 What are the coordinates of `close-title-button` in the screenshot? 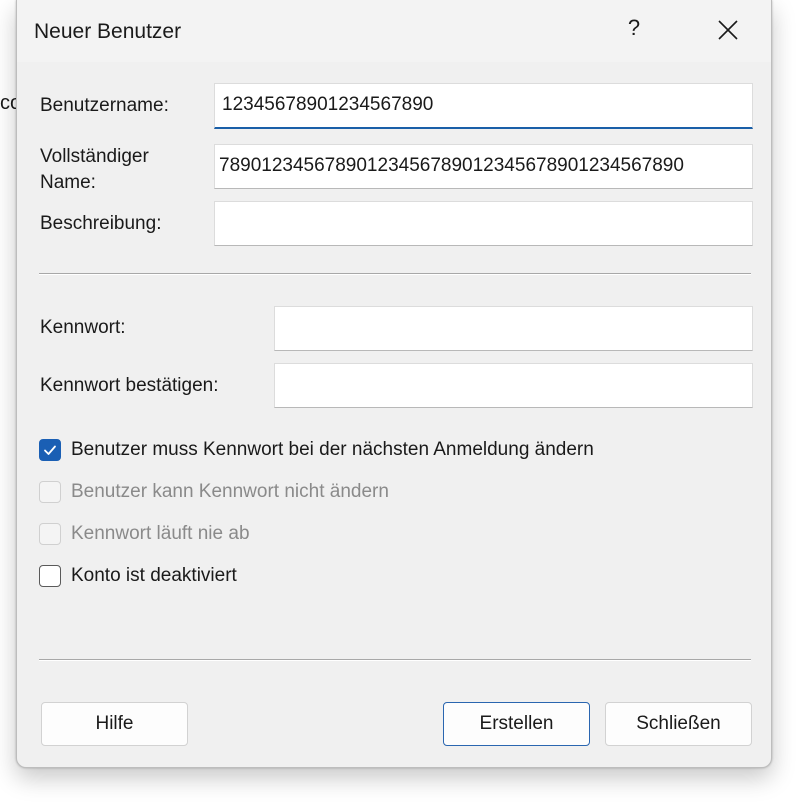 It's located at (728, 30).